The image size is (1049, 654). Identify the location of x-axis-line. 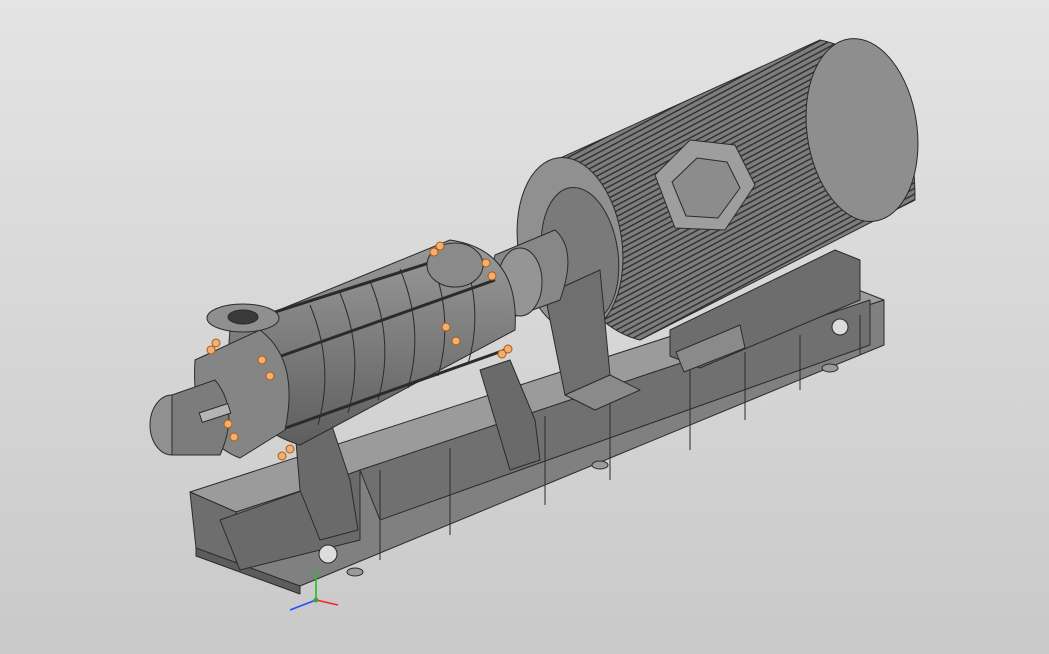
(327, 602).